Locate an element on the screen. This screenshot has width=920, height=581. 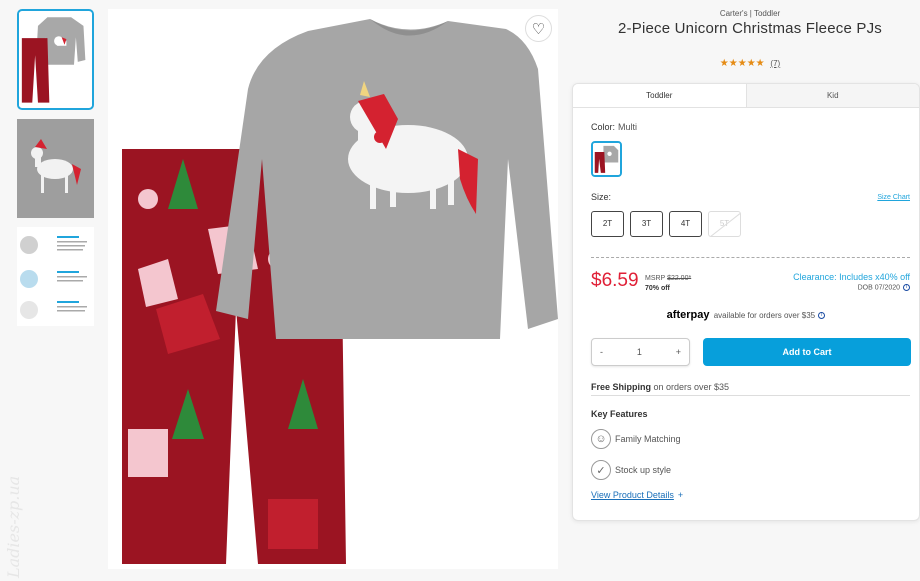
sale-price: $6.59 is located at coordinates (615, 280).